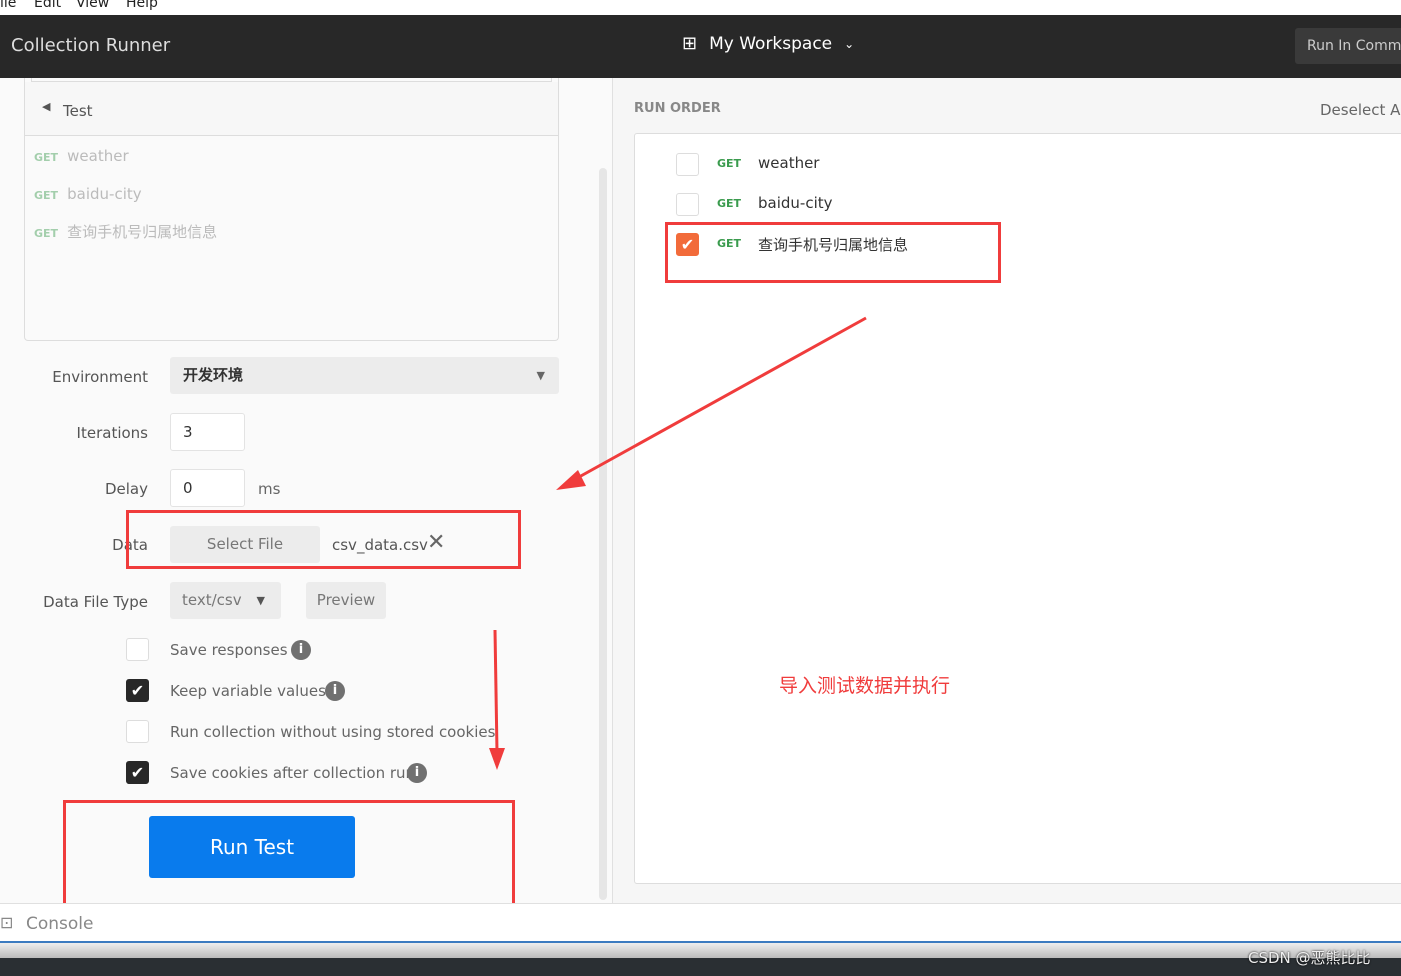 Image resolution: width=1401 pixels, height=976 pixels. What do you see at coordinates (700, 923) in the screenshot?
I see `footer: ⊡ Console` at bounding box center [700, 923].